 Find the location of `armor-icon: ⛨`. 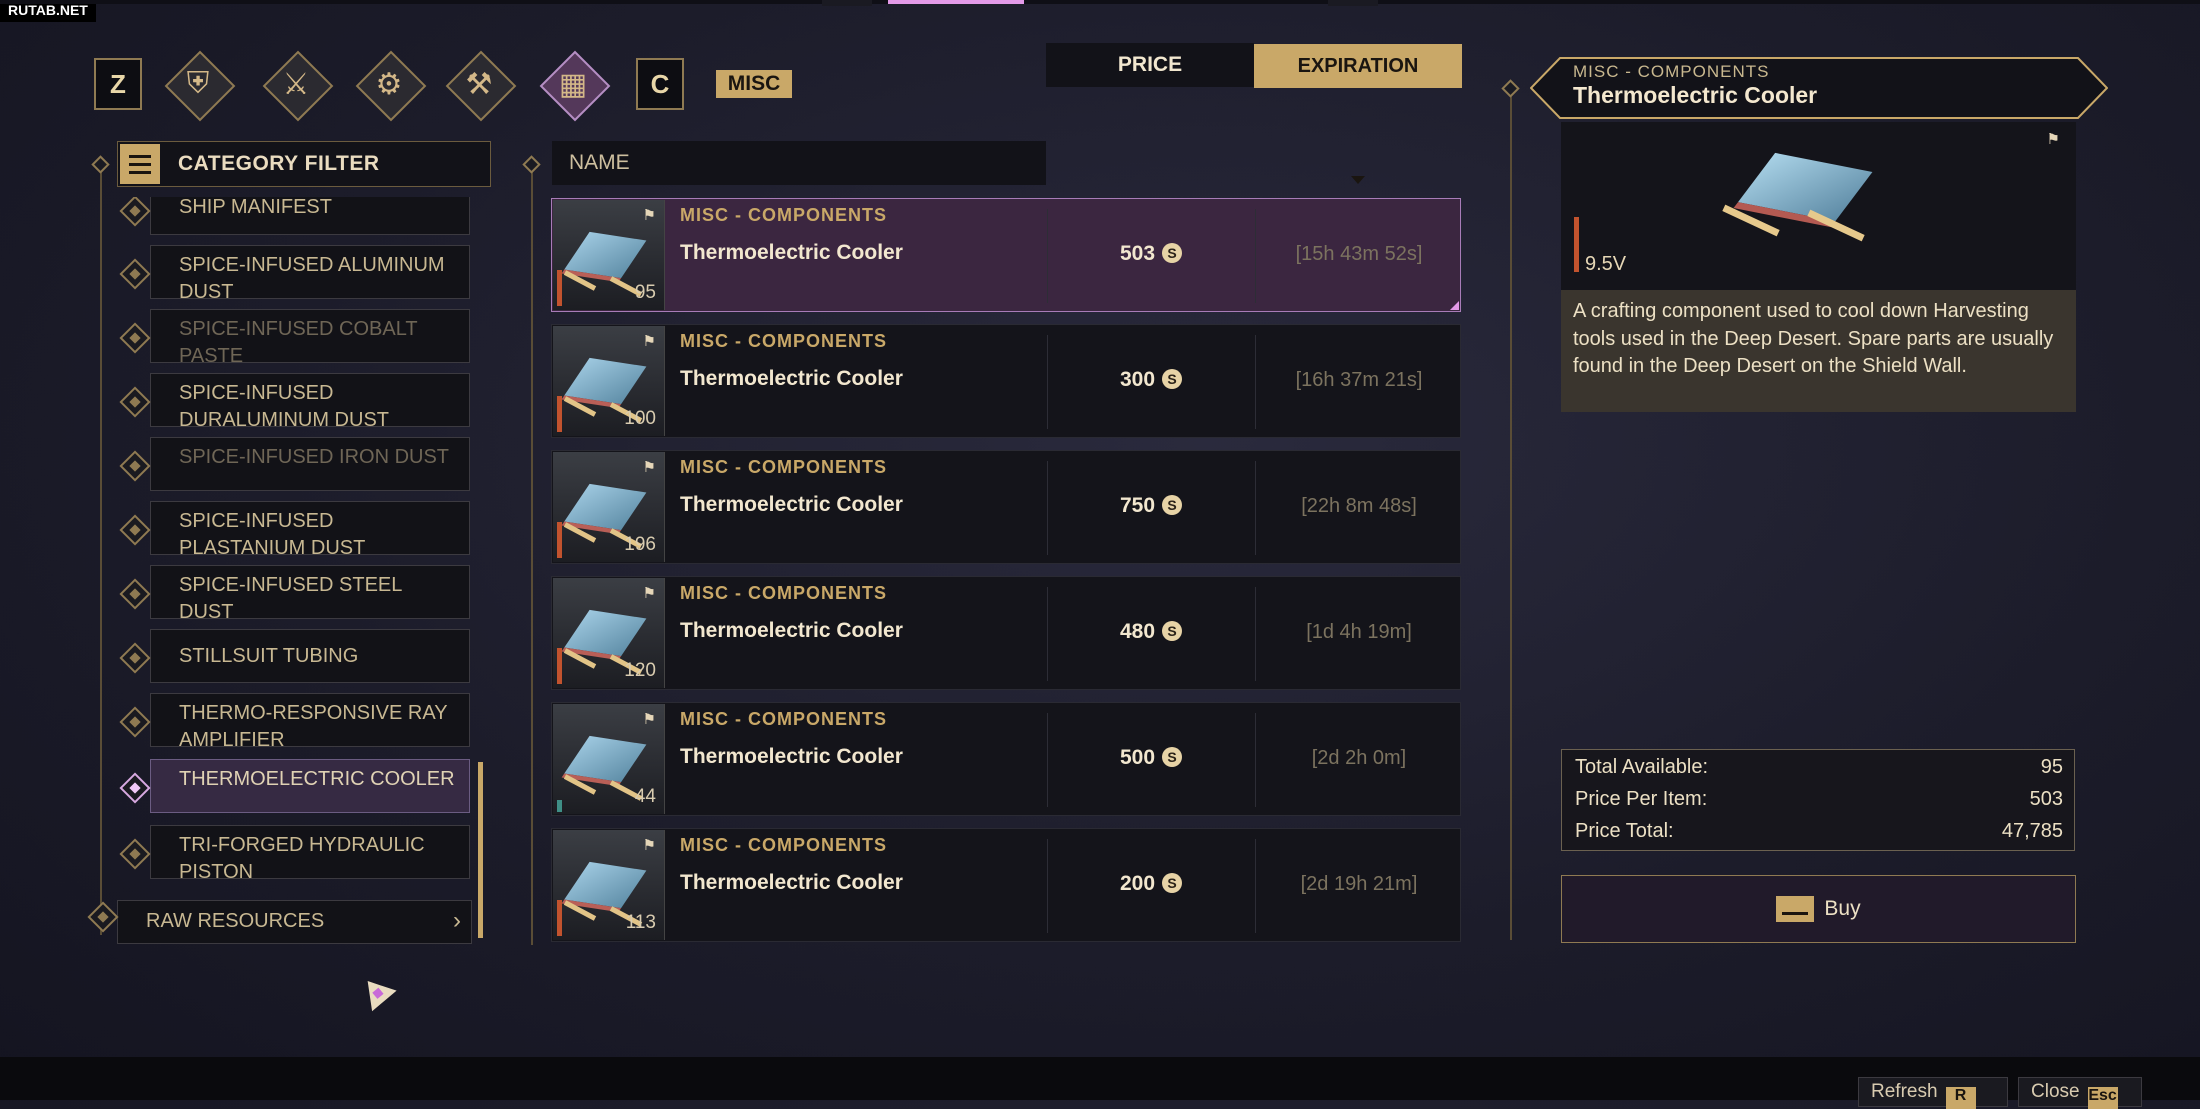

armor-icon: ⛨ is located at coordinates (198, 83).